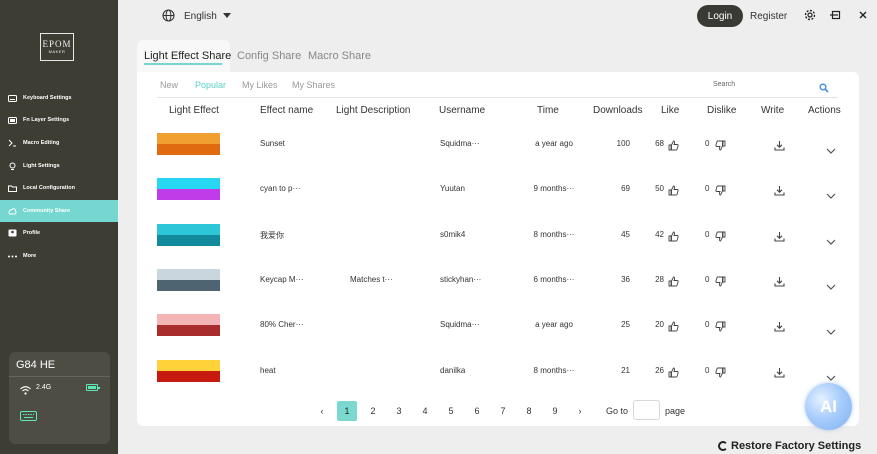  I want to click on page-4-button: 4, so click(425, 411).